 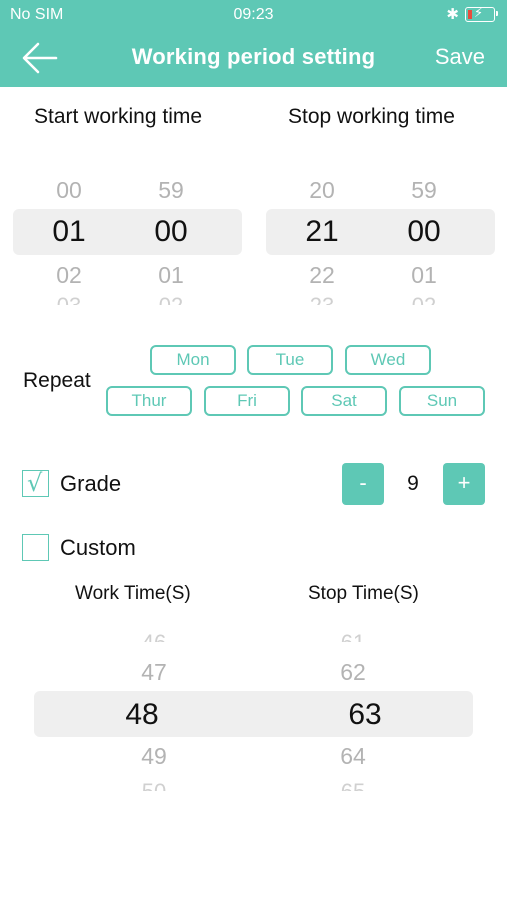 What do you see at coordinates (69, 231) in the screenshot?
I see `selected-start-hour: 01` at bounding box center [69, 231].